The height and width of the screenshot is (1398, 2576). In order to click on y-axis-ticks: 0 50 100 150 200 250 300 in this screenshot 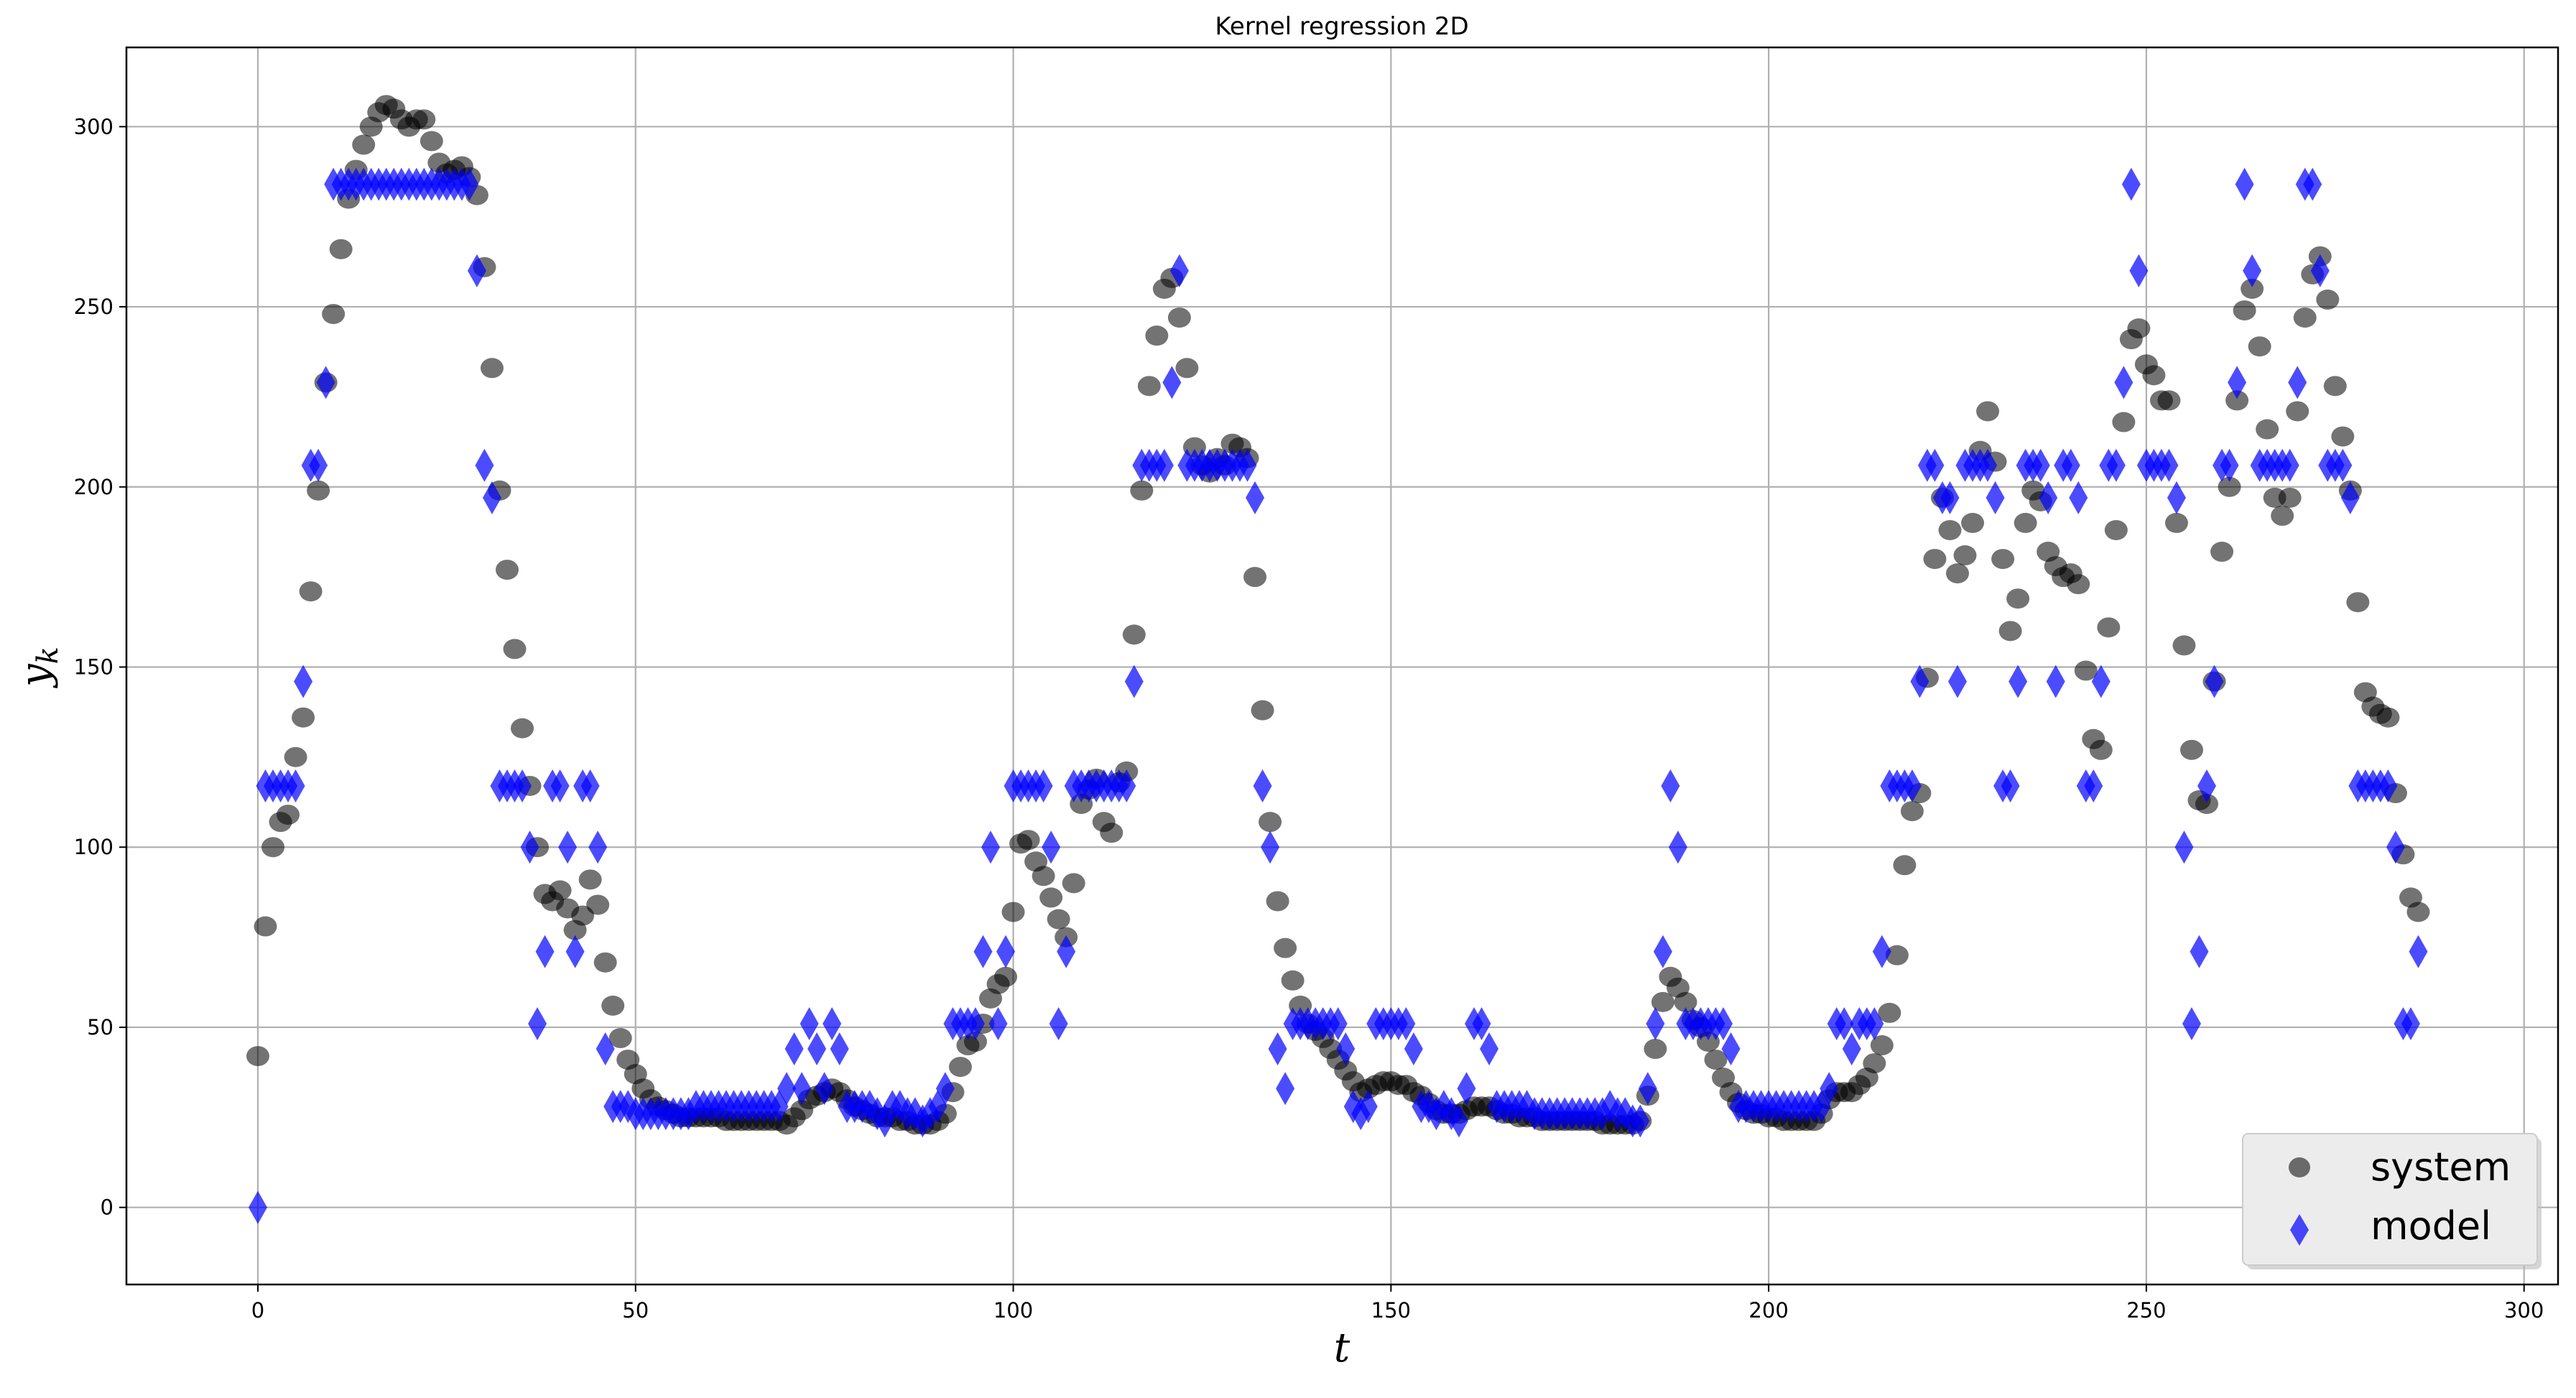, I will do `click(100, 667)`.